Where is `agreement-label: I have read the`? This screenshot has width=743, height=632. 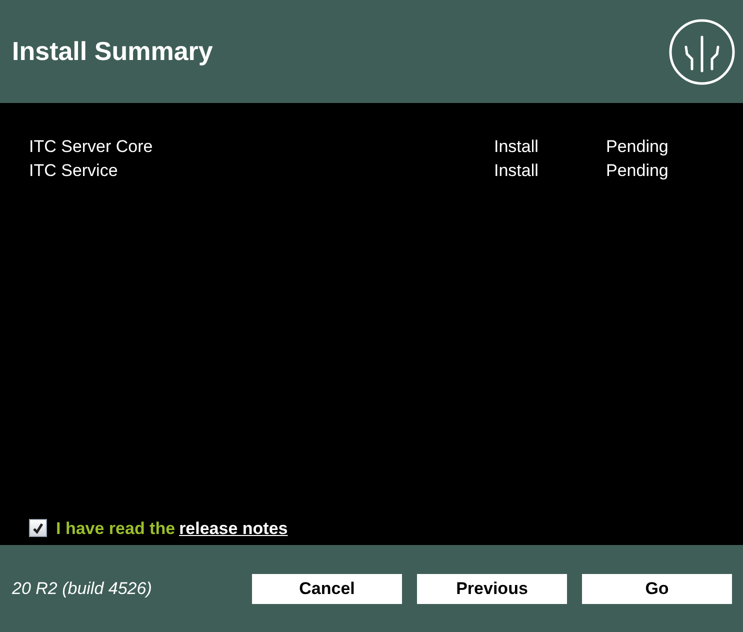
agreement-label: I have read the is located at coordinates (116, 529).